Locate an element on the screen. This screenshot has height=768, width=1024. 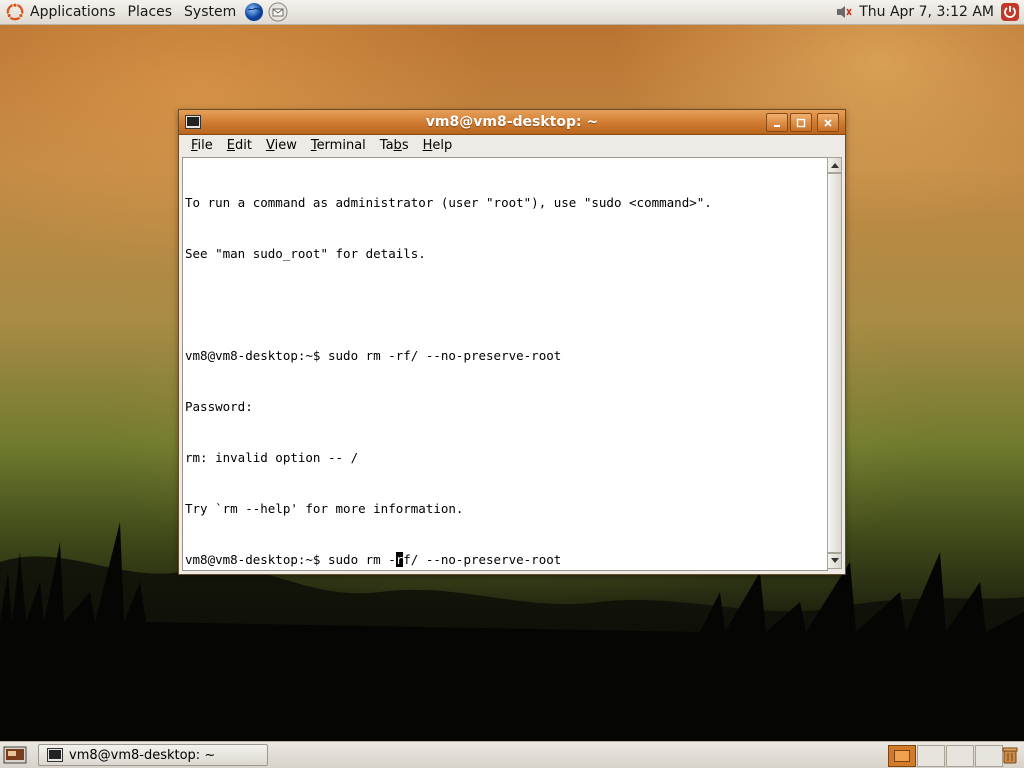
prompt-text-after-cursor: f/ --no-preserve-root is located at coordinates (482, 559).